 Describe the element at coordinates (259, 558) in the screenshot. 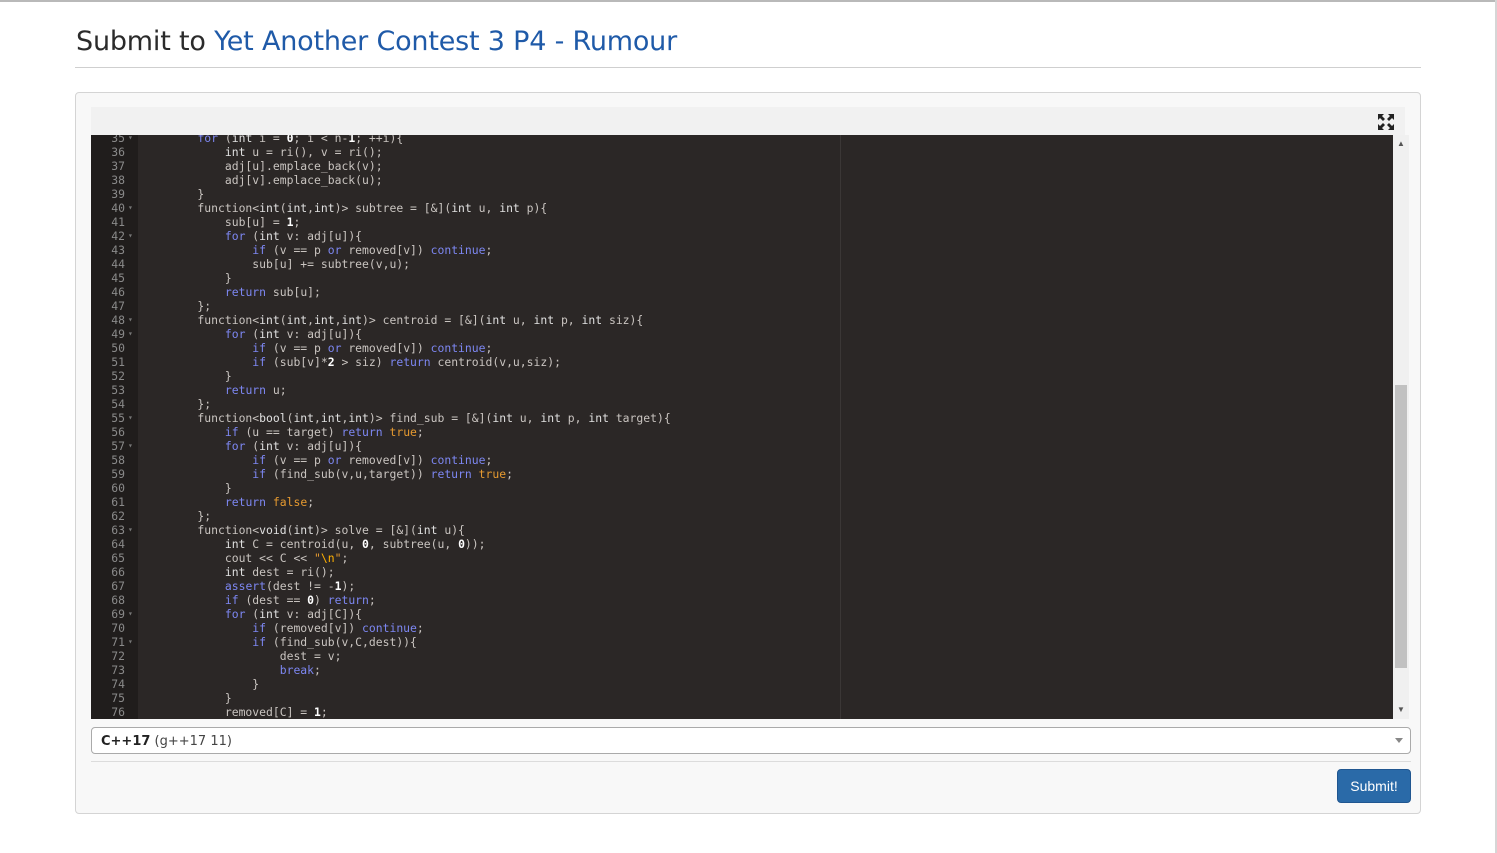

I see `code-text: cout << C << "\n";` at that location.